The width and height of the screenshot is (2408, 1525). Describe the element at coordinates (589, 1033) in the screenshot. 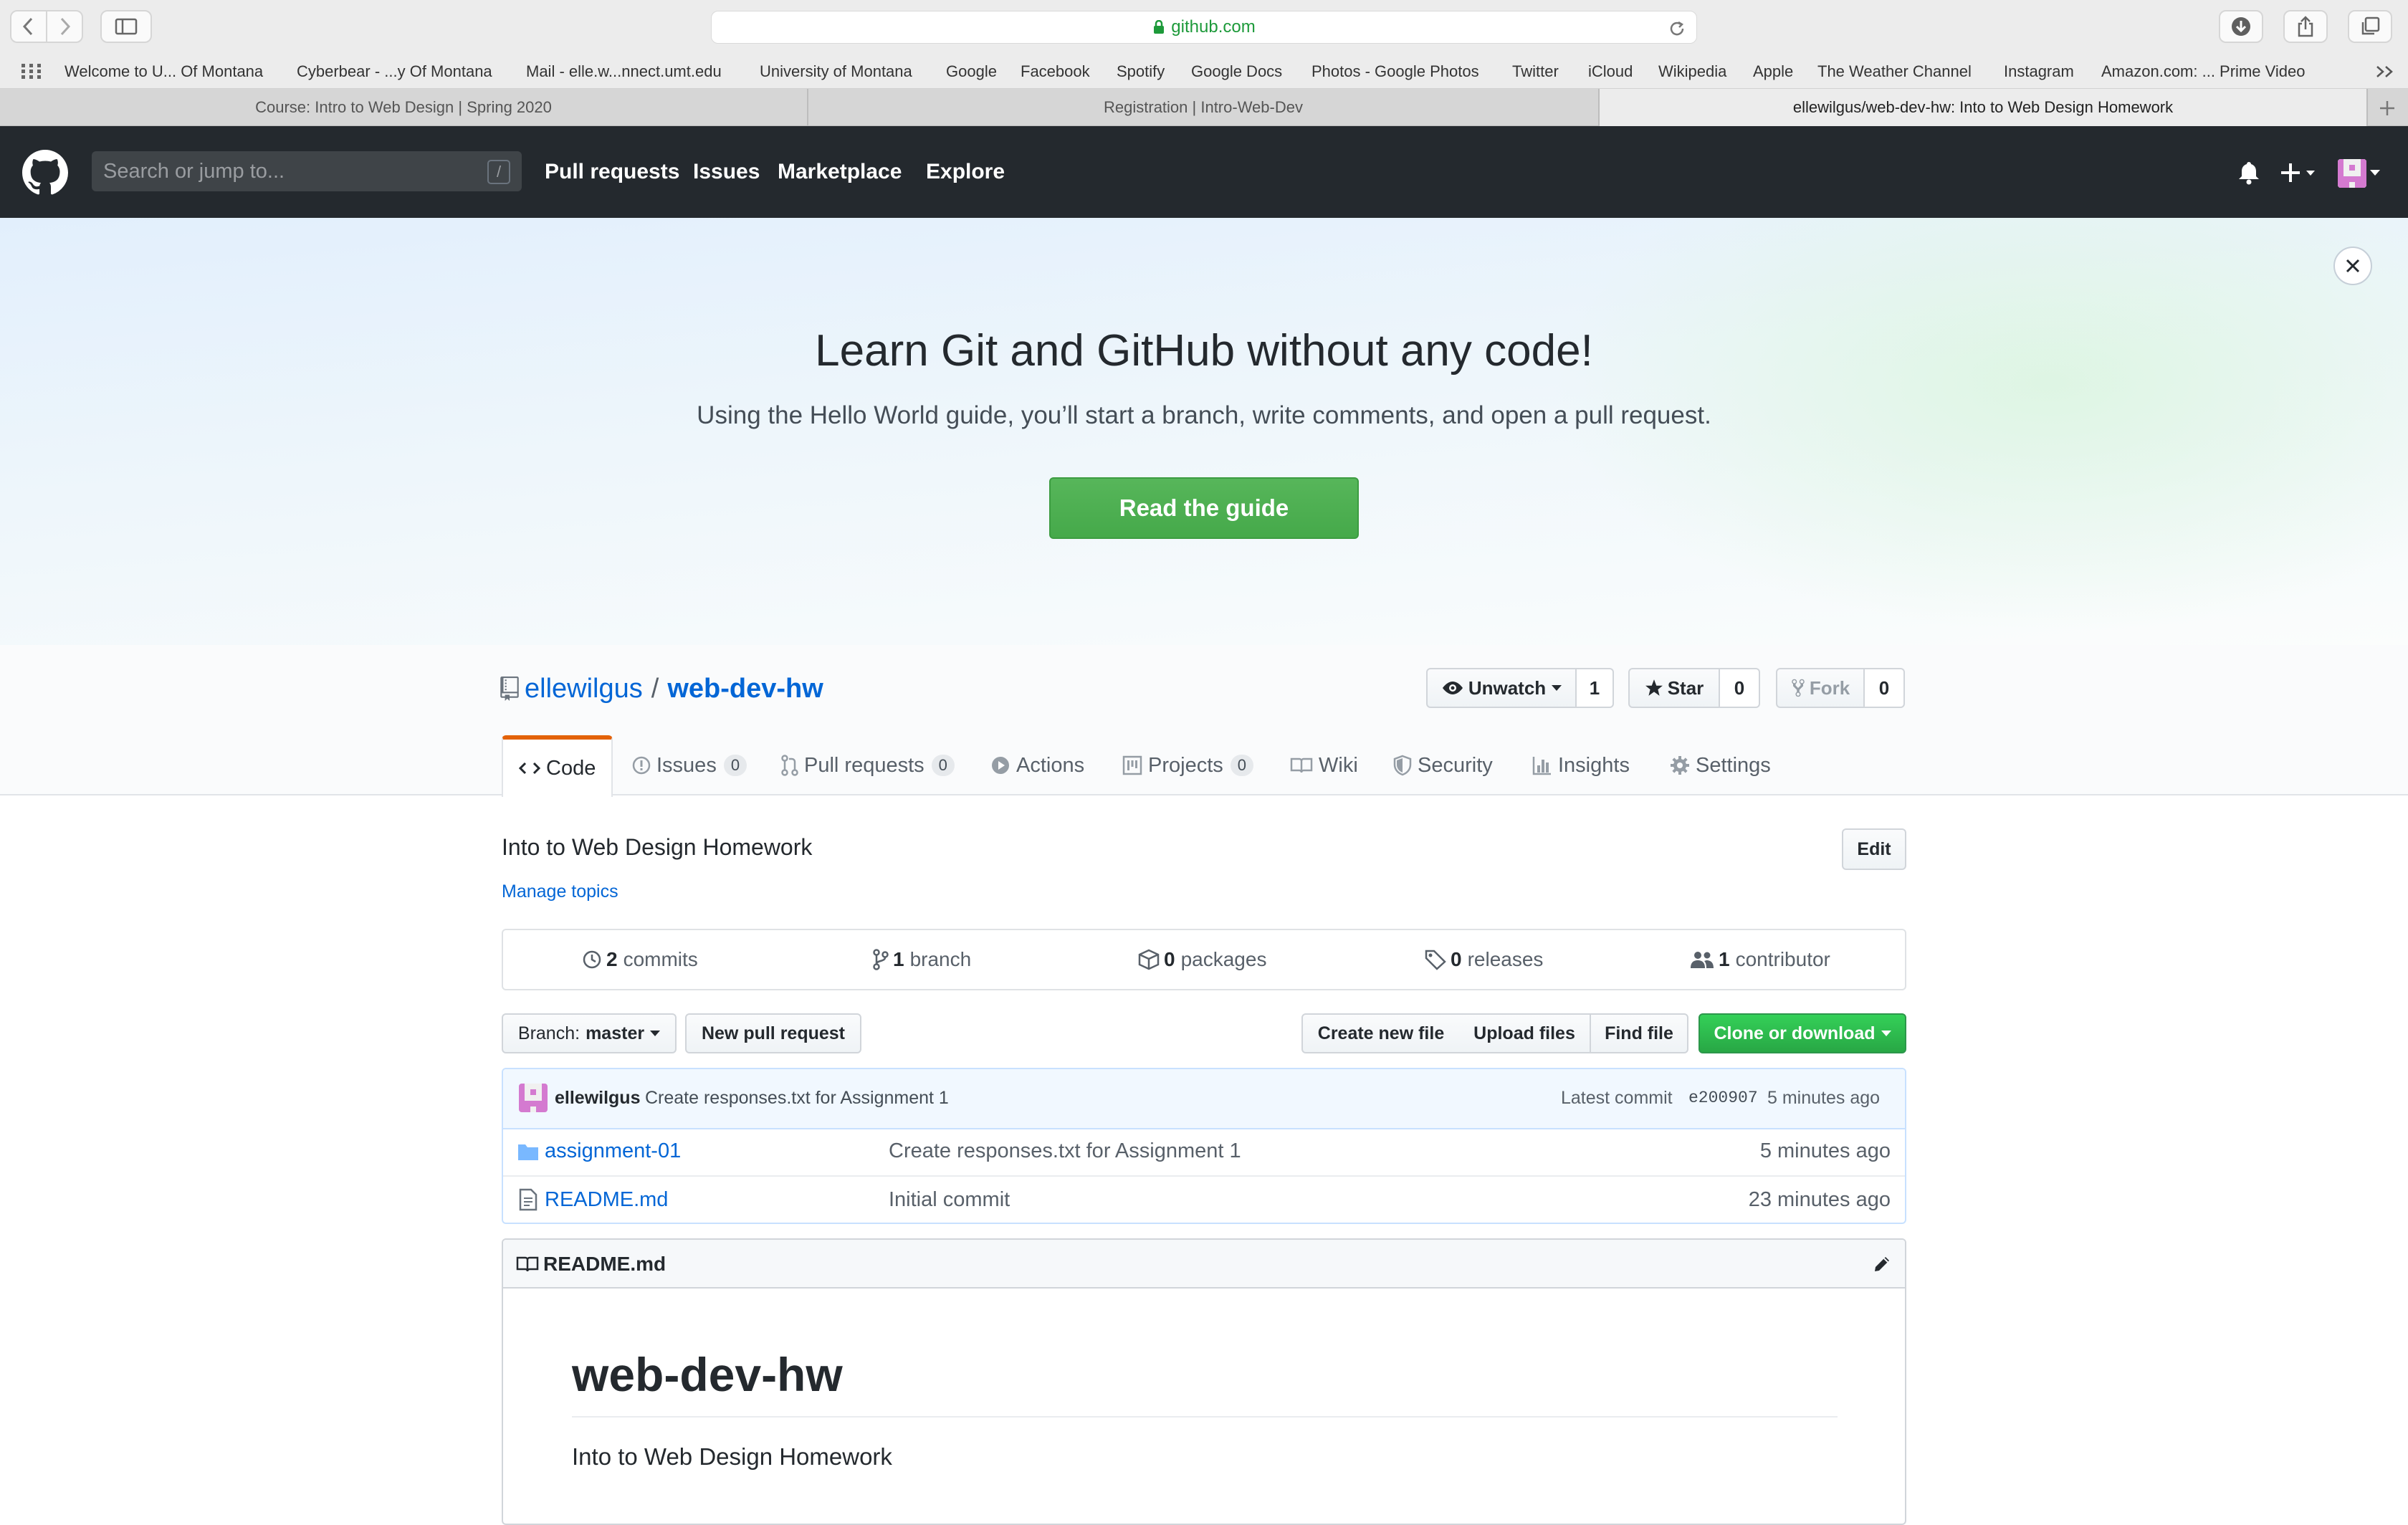

I see `branch-select: Branch: master` at that location.